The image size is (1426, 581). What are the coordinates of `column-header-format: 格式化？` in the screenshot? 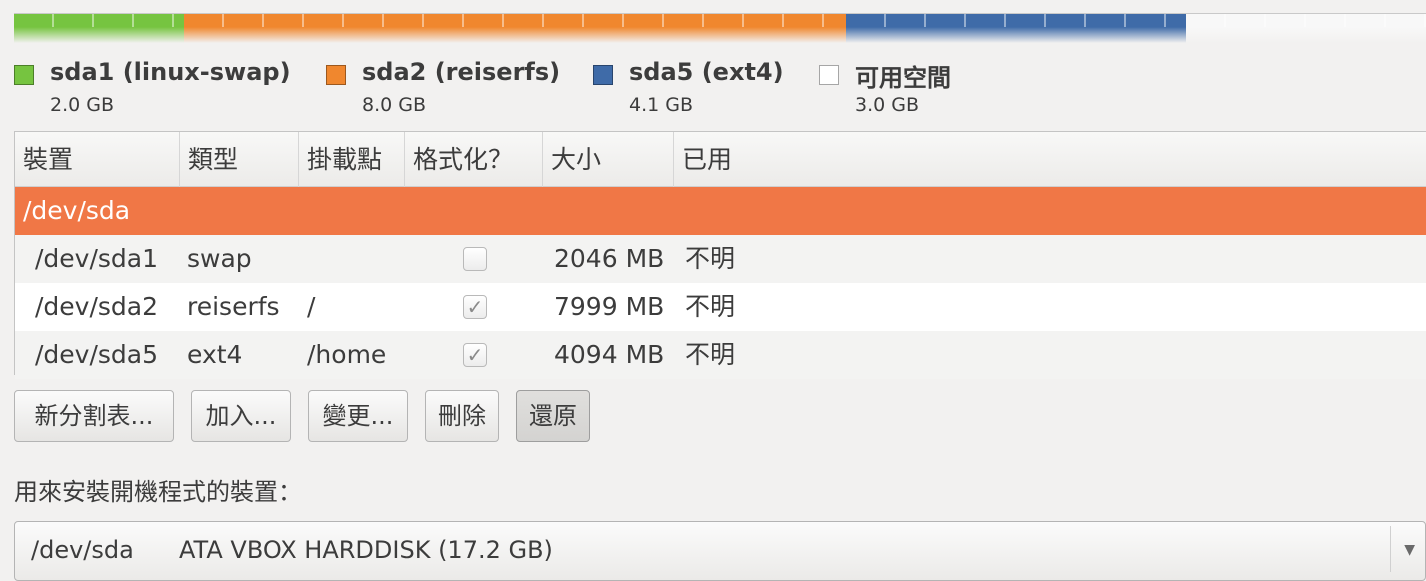 It's located at (474, 159).